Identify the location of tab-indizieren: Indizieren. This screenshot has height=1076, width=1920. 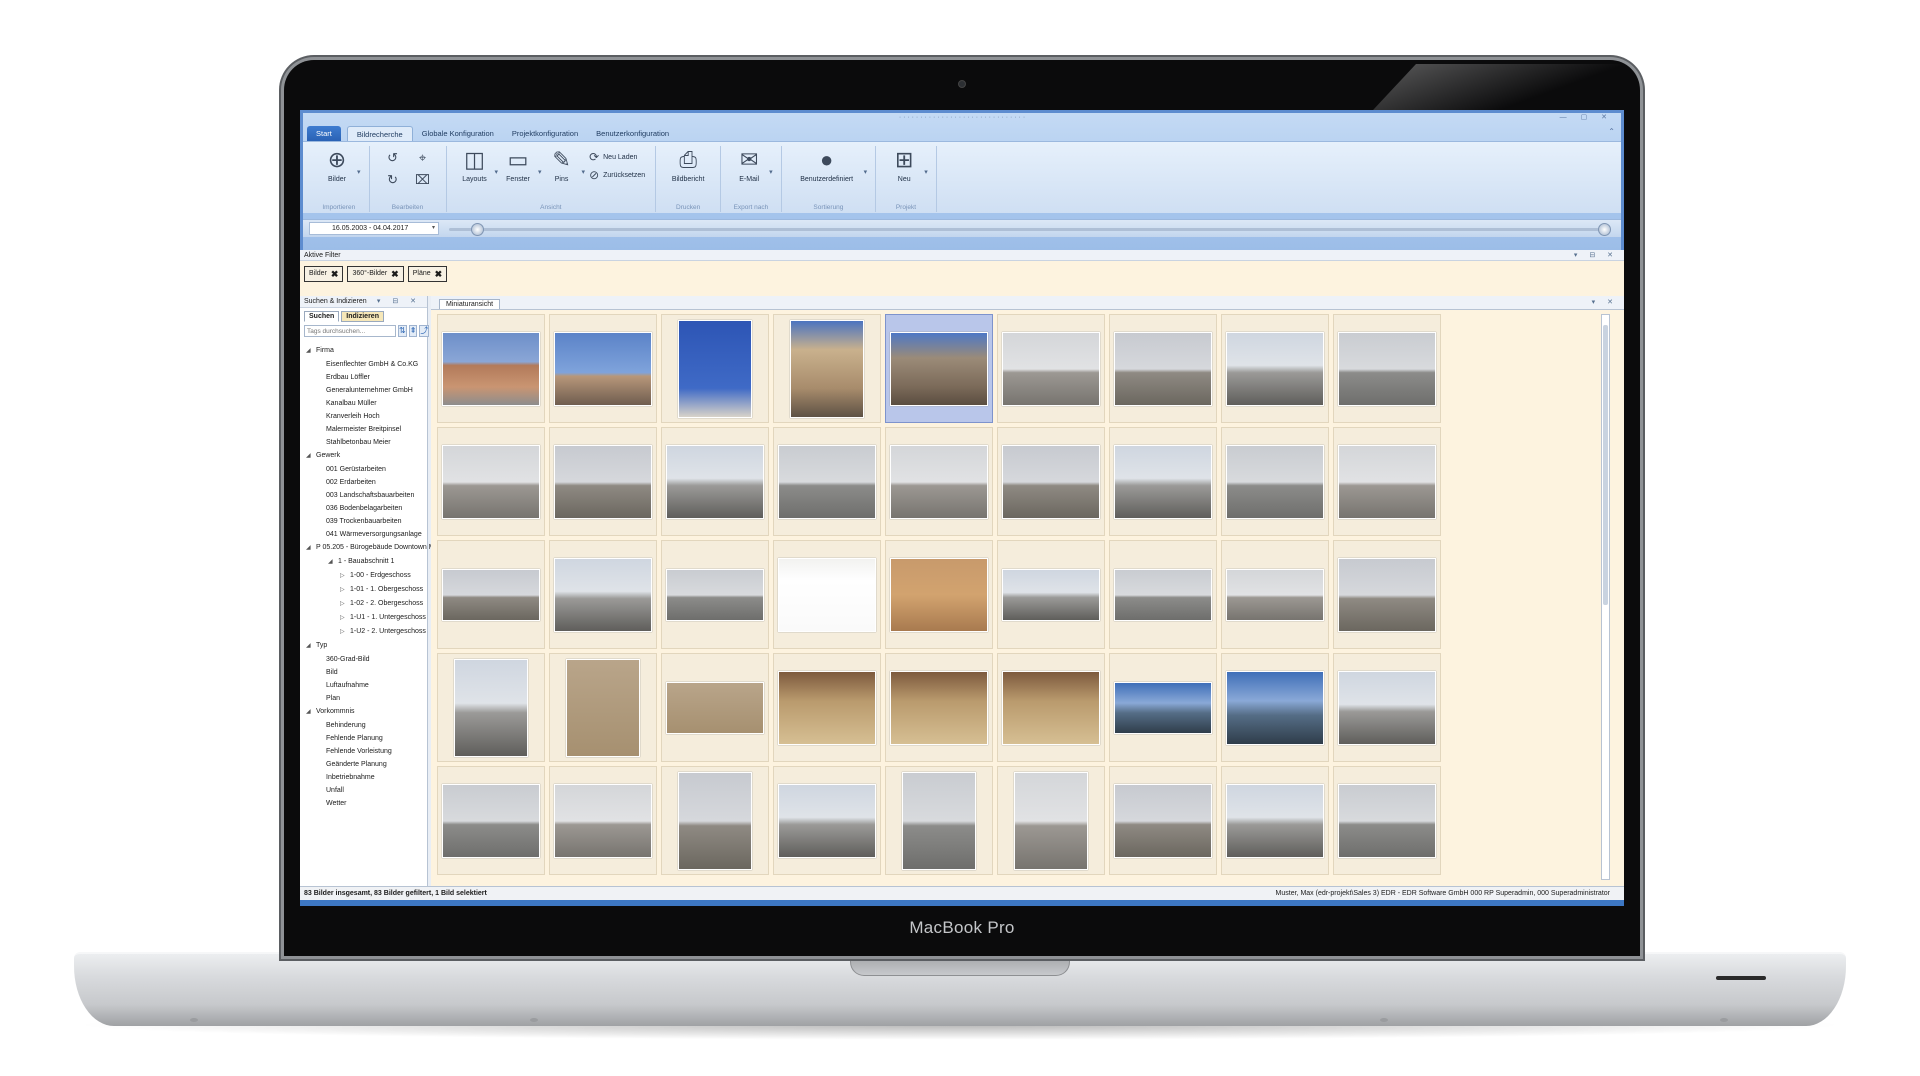
(362, 316).